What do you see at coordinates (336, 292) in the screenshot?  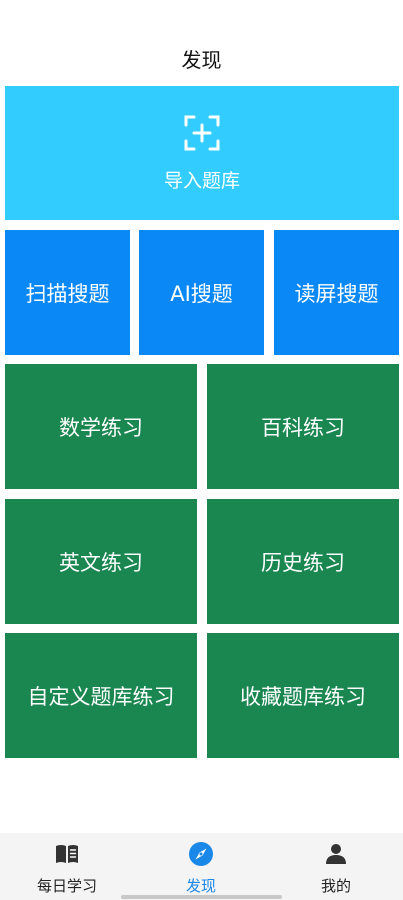 I see `read-screen-search-button: 读屏搜题` at bounding box center [336, 292].